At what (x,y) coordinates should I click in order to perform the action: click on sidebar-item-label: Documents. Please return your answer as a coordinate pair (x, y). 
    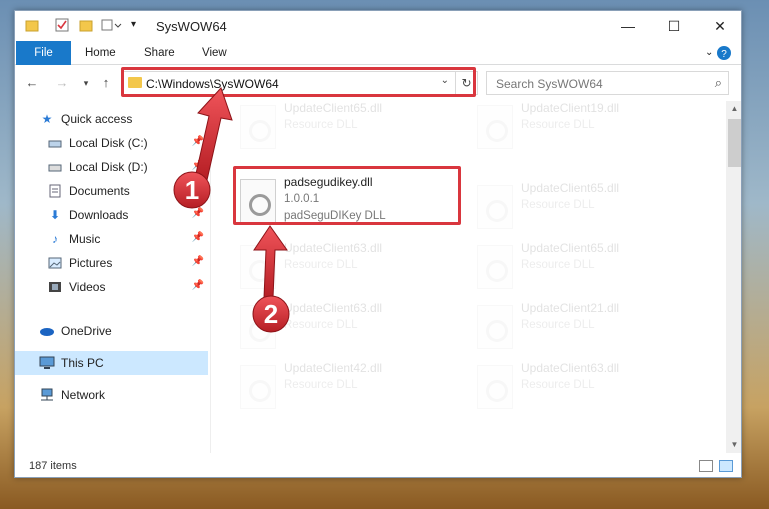
    Looking at the image, I should click on (99, 191).